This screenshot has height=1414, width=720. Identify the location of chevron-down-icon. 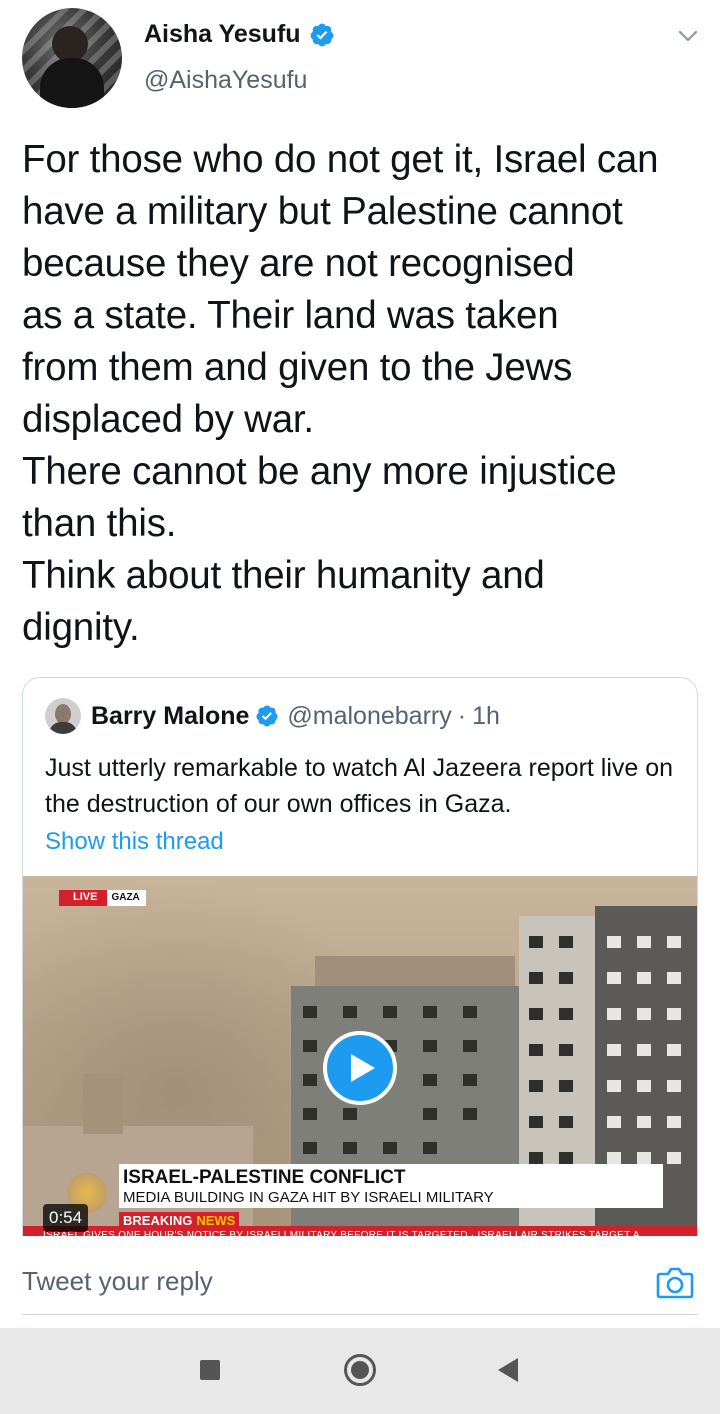
(688, 36).